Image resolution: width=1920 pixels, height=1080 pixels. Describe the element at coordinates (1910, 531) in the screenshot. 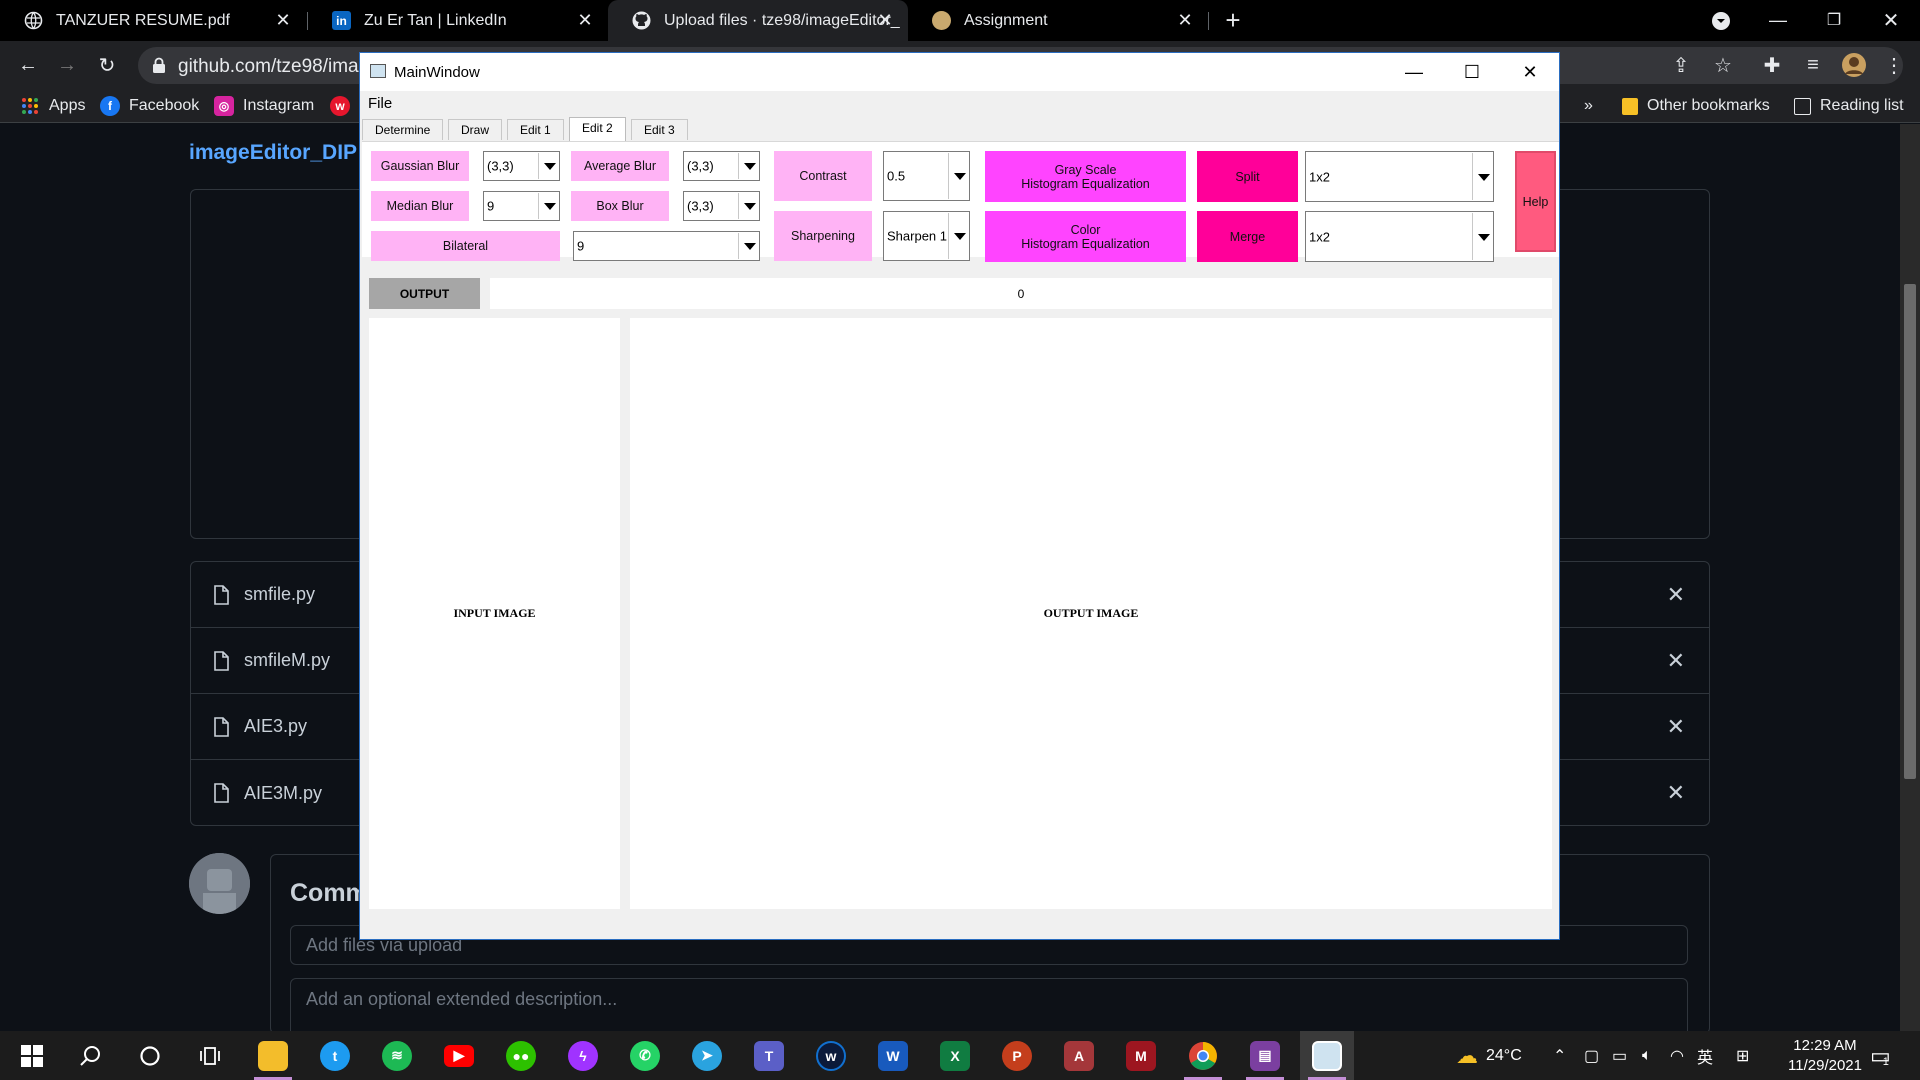

I see `scrollbar-thumb` at that location.